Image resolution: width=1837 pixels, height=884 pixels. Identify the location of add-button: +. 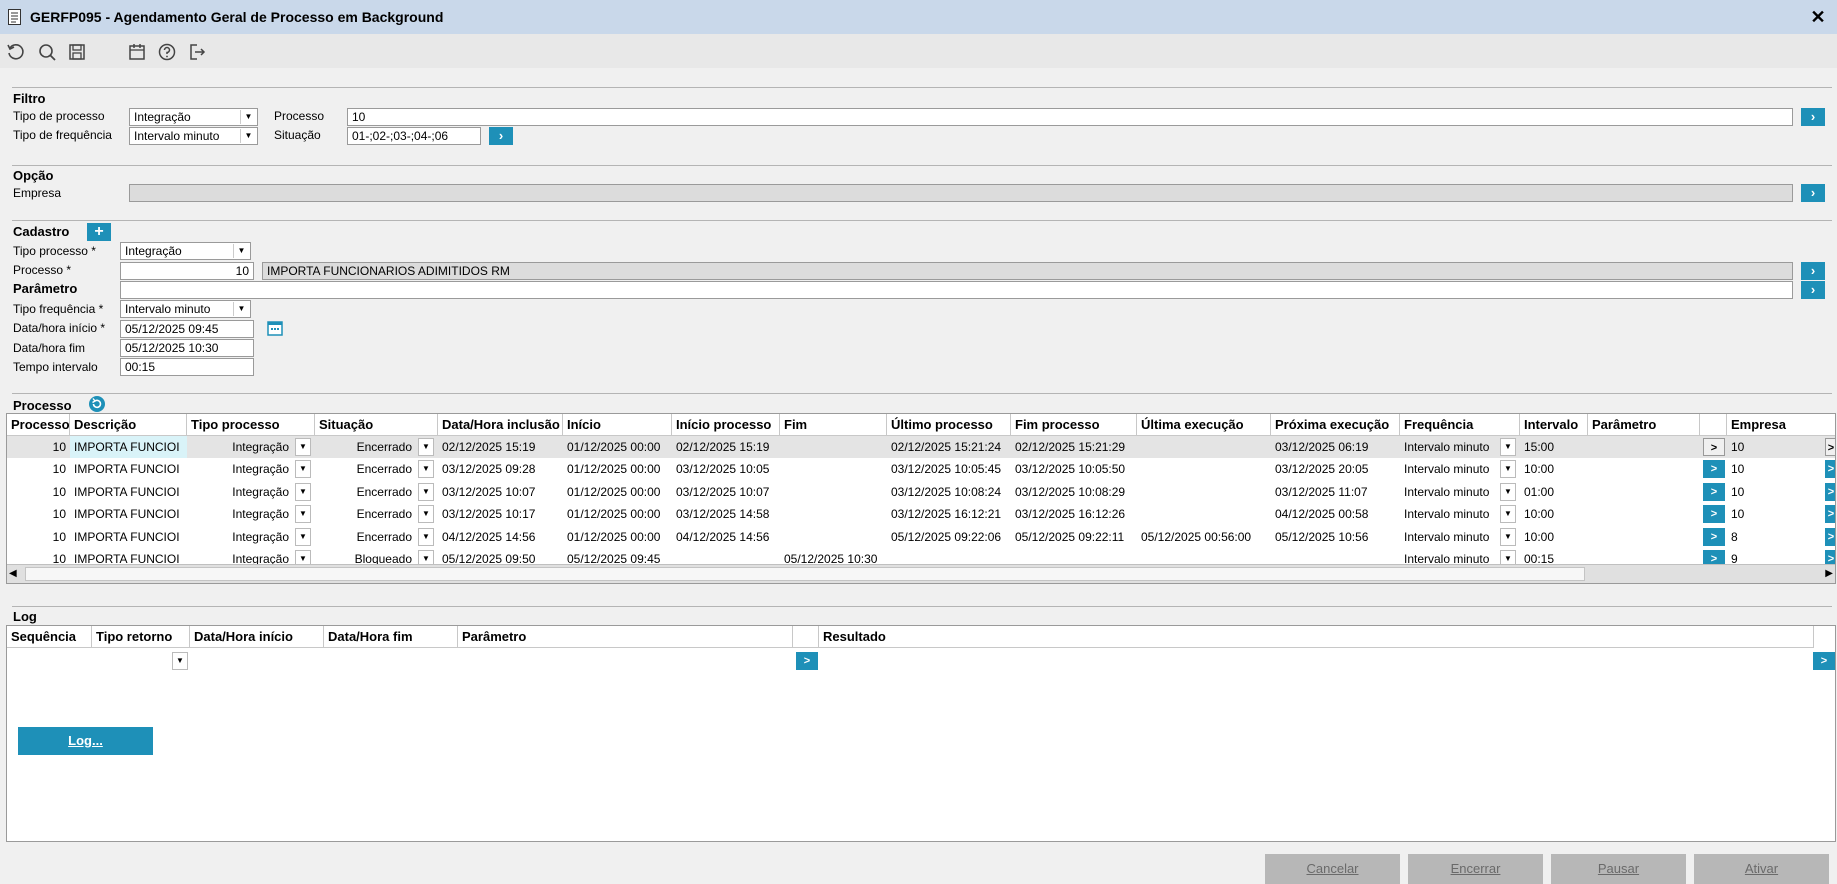
(99, 232).